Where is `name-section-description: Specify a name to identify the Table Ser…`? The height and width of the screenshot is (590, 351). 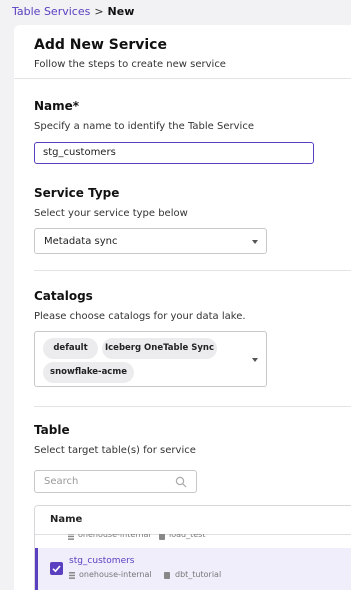 name-section-description: Specify a name to identify the Table Ser… is located at coordinates (144, 126).